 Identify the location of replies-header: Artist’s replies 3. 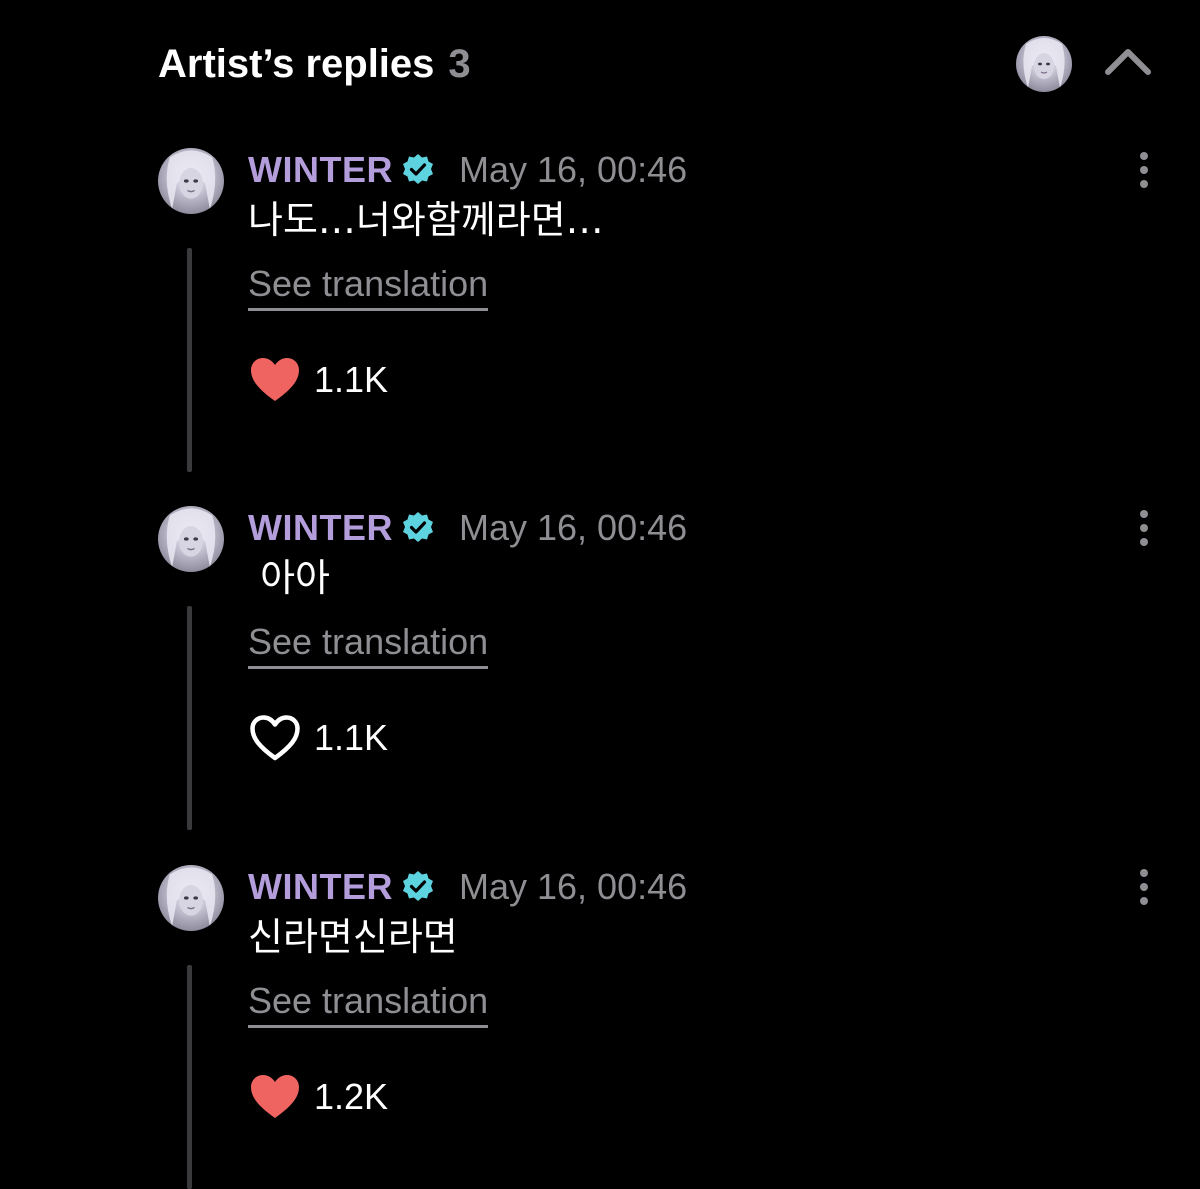
(600, 65).